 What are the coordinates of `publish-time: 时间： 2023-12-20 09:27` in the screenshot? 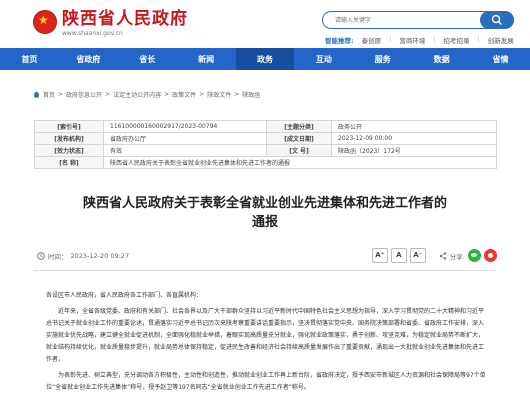 It's located at (83, 256).